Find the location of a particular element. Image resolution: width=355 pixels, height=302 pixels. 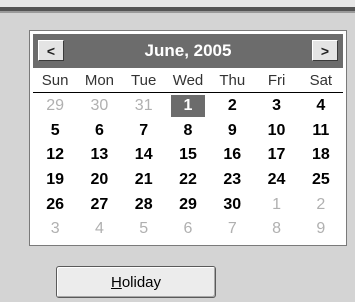

day-cell: 13 is located at coordinates (99, 155).